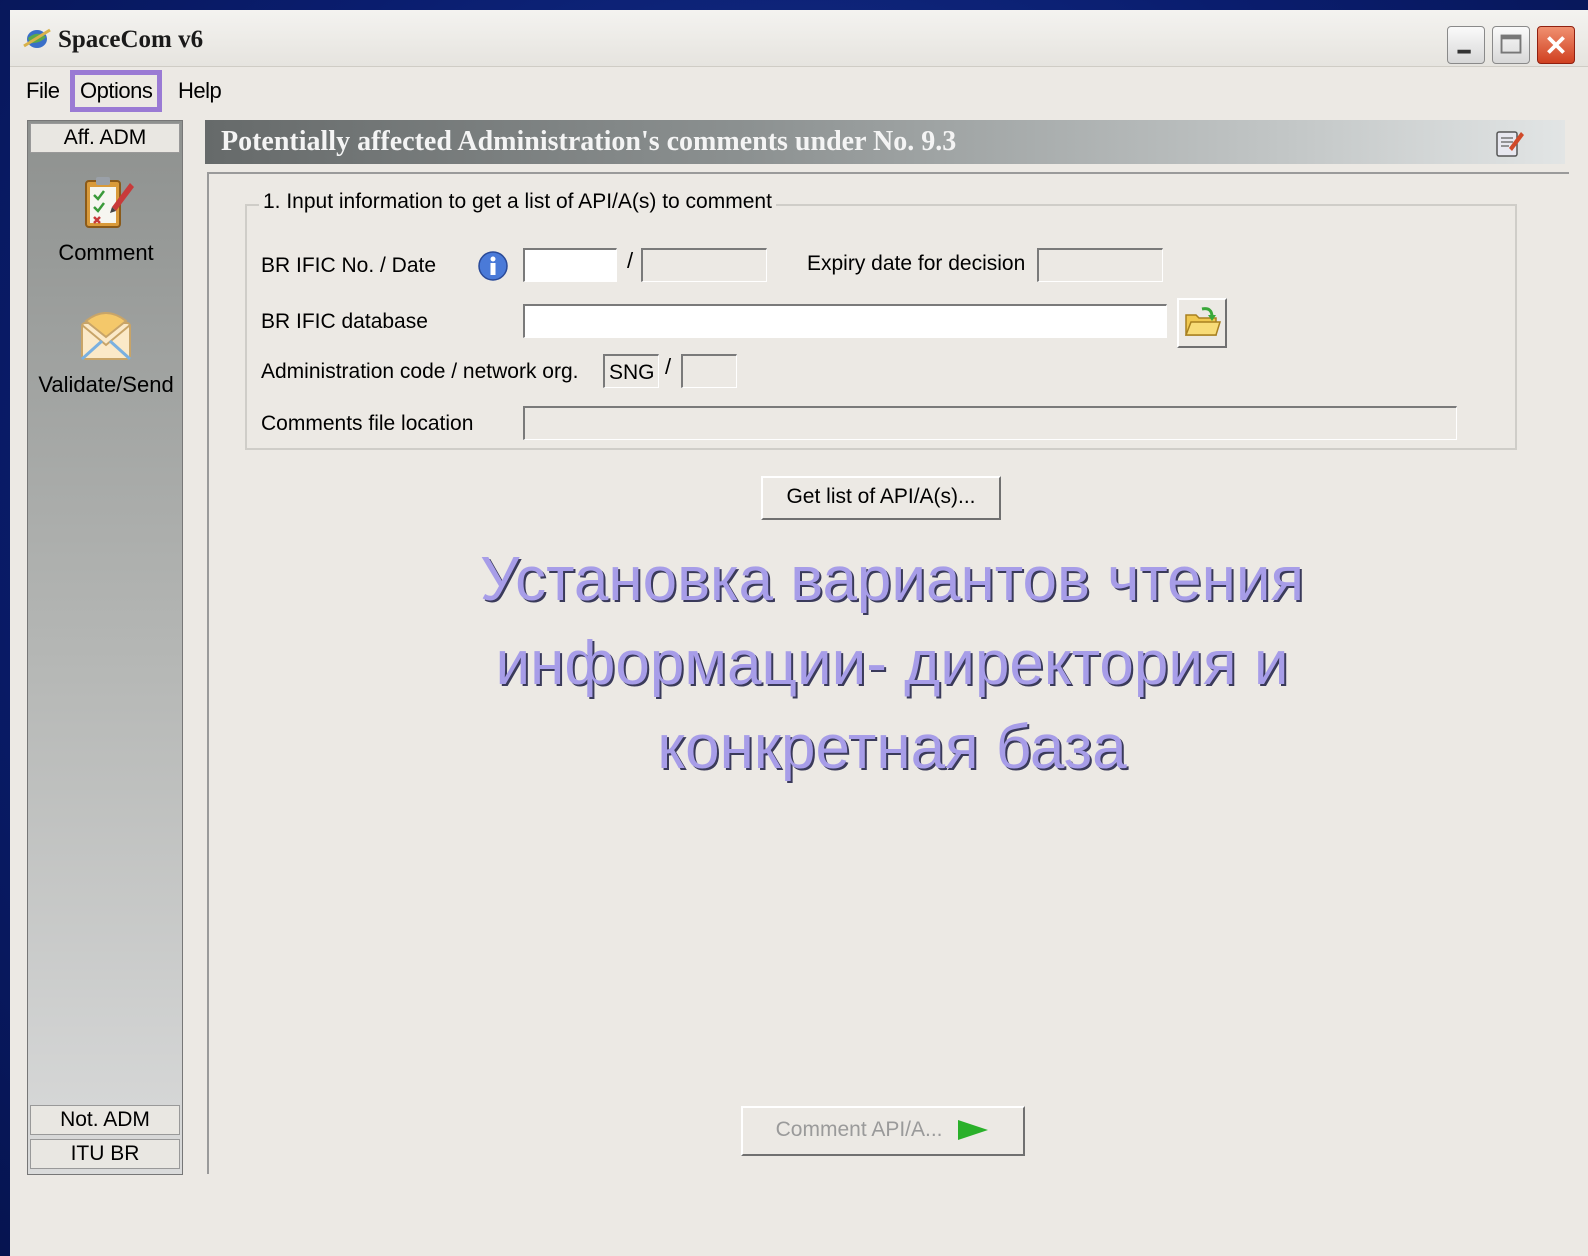  I want to click on ific-no-date-label: BR IFIC No. / Date, so click(349, 265).